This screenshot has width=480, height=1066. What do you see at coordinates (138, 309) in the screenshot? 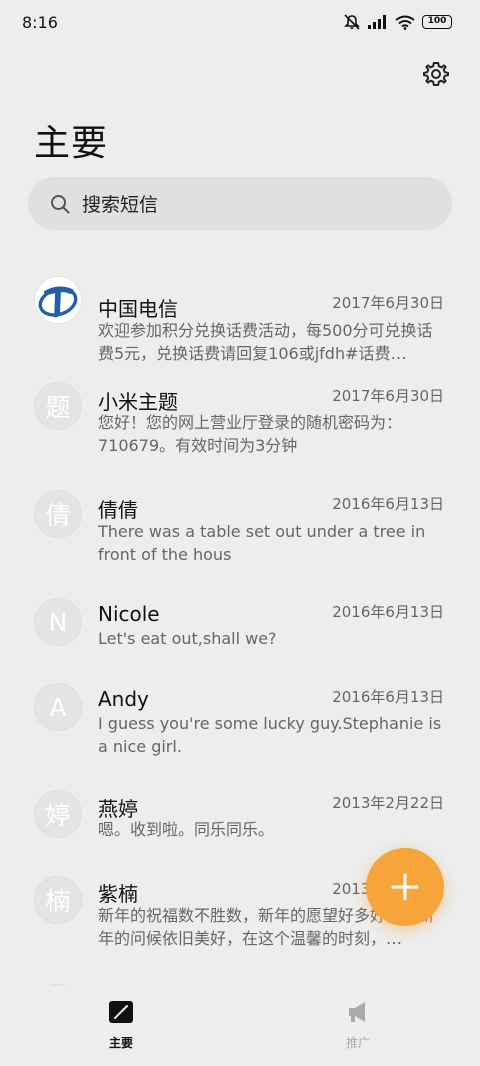
I see `message-sender: 中国电信` at bounding box center [138, 309].